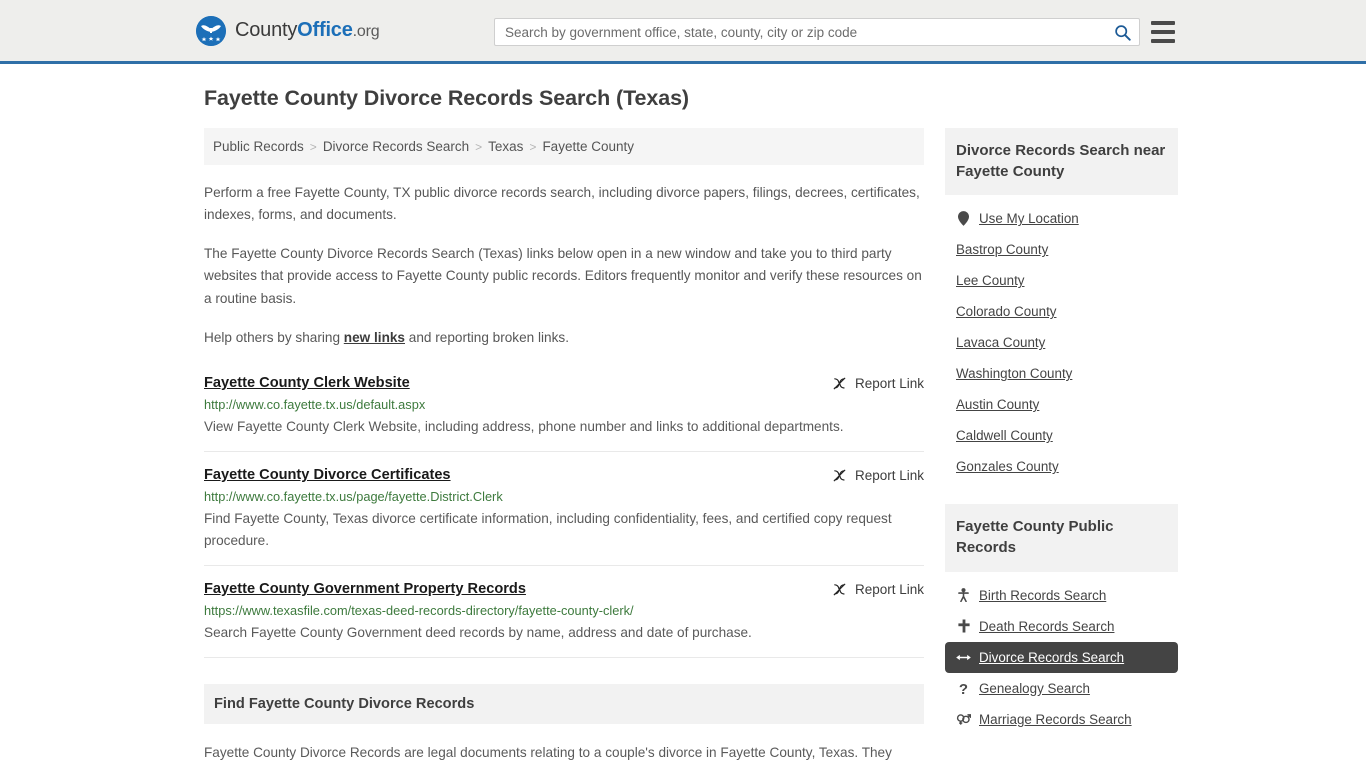 This screenshot has width=1366, height=768. What do you see at coordinates (1004, 435) in the screenshot?
I see `sidebar-link-label: Caldwell County` at bounding box center [1004, 435].